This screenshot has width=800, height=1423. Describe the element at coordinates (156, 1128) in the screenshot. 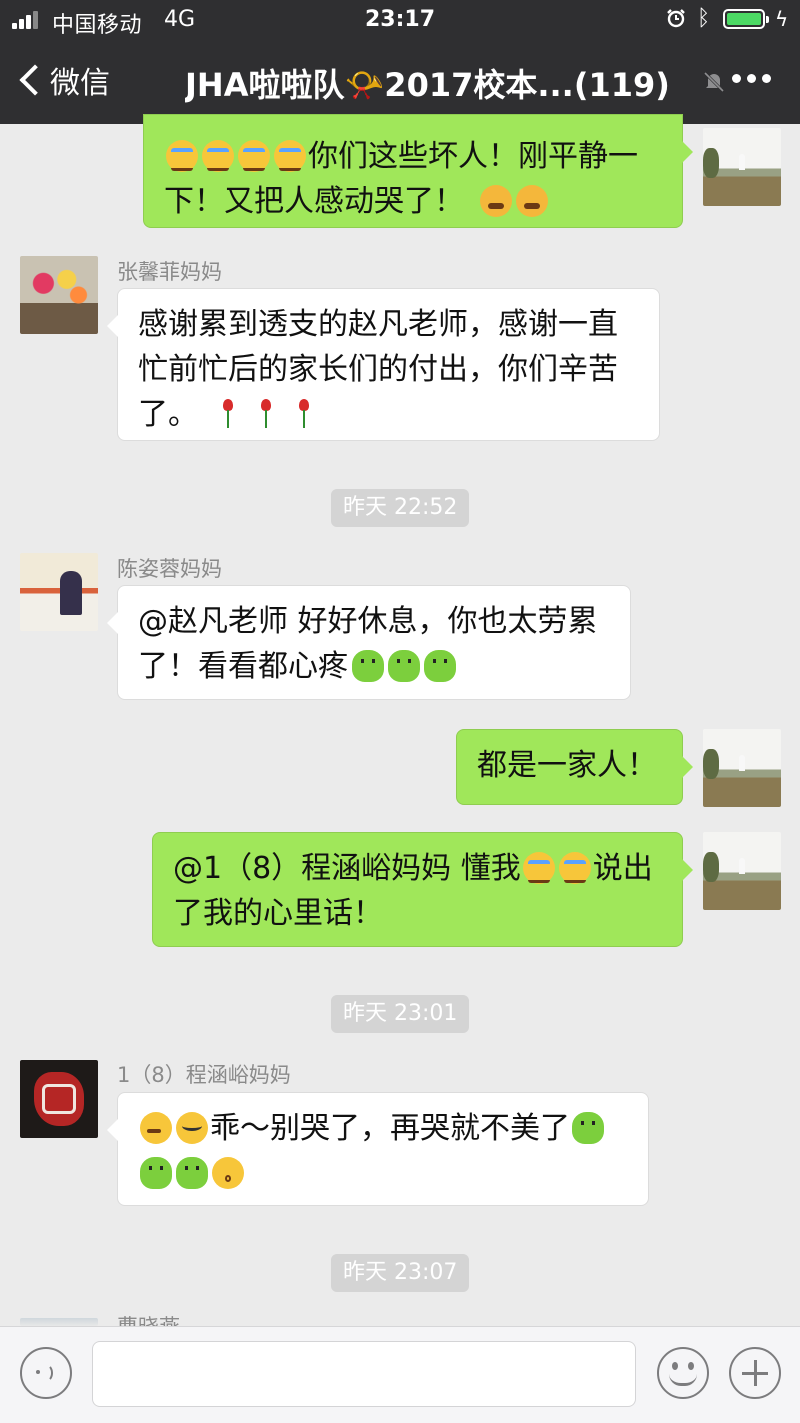

I see `thinking-emoji-icon` at that location.